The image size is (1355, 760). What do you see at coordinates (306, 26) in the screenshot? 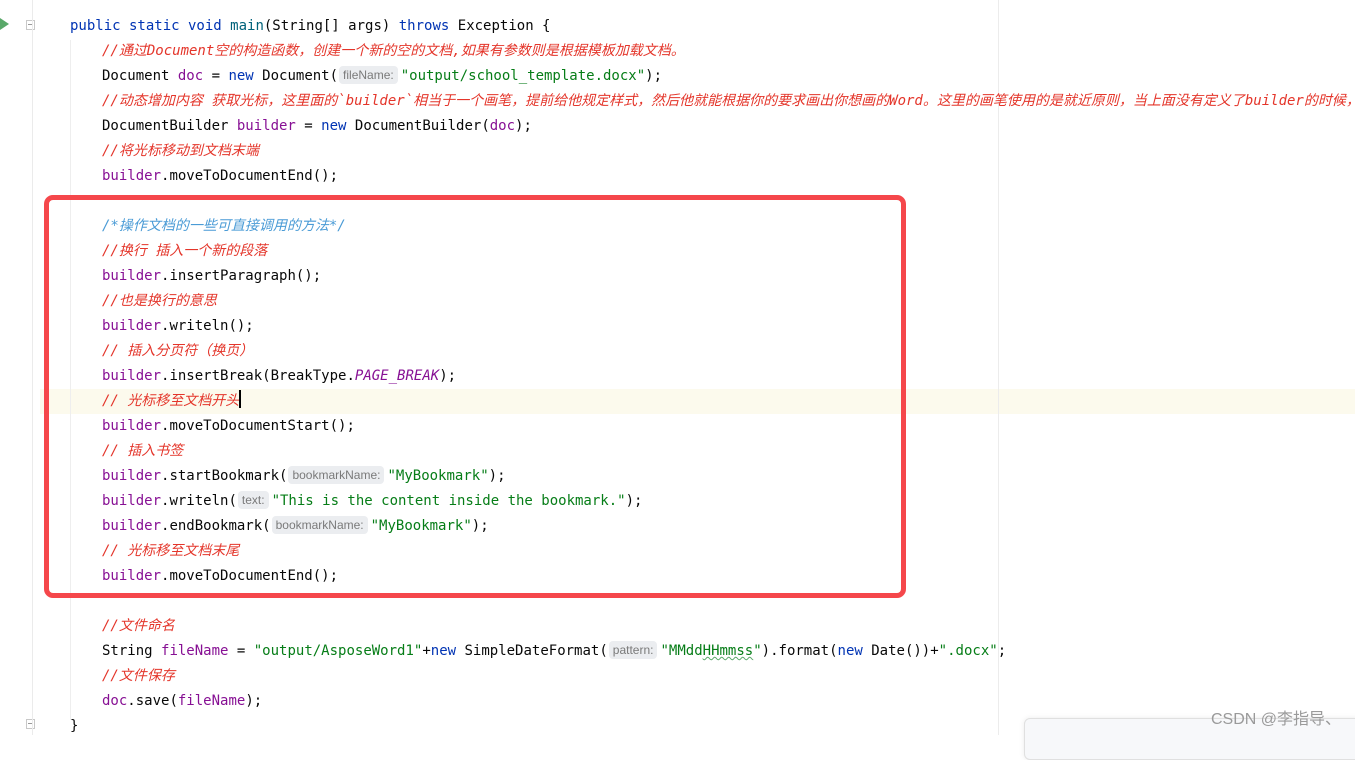
I see `code-token: (String[]` at bounding box center [306, 26].